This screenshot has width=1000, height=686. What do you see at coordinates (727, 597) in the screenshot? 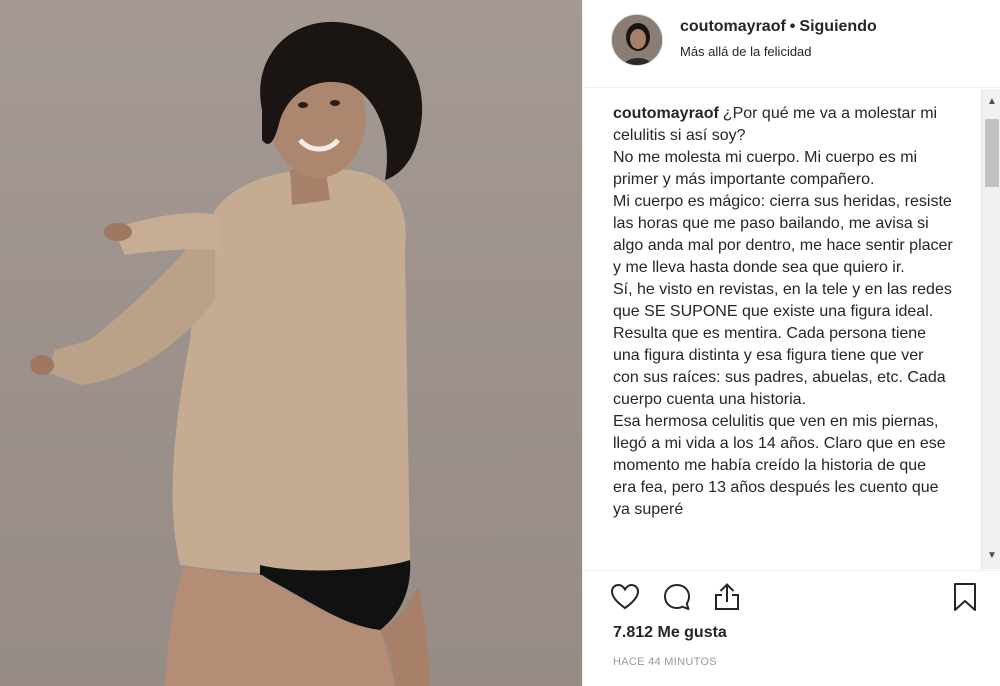
I see `share-icon` at bounding box center [727, 597].